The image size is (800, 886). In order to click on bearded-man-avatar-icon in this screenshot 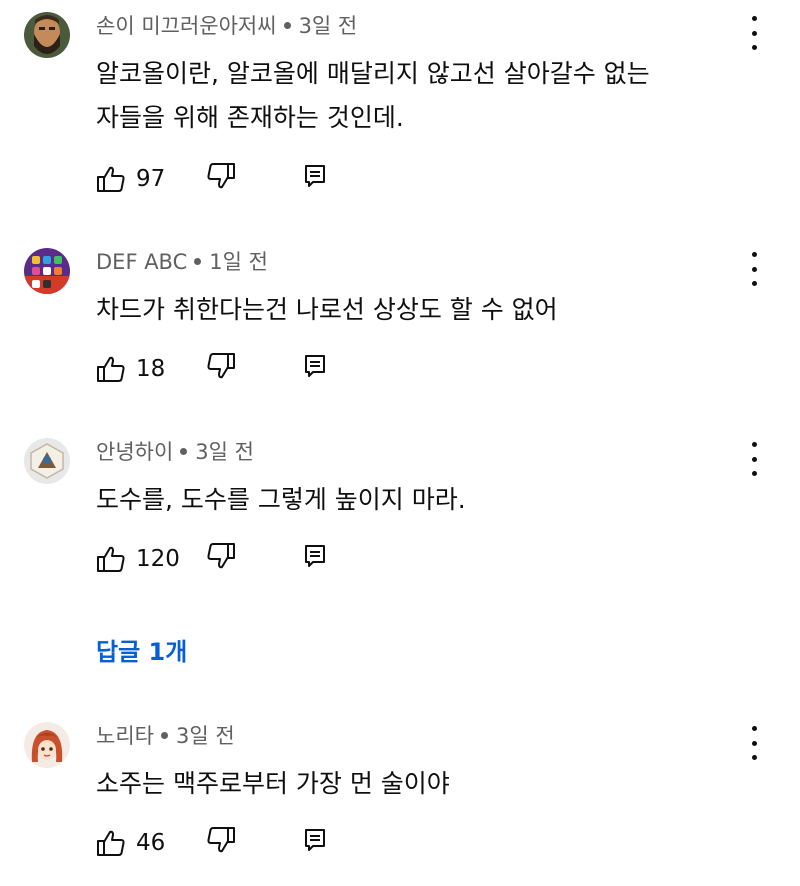, I will do `click(47, 35)`.